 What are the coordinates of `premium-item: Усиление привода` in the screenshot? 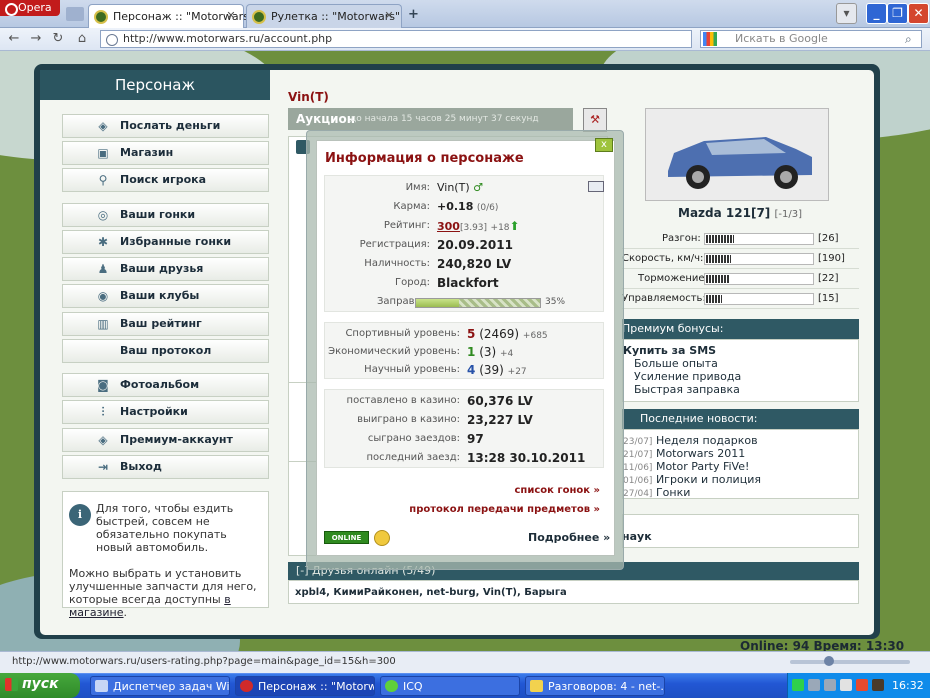 It's located at (687, 376).